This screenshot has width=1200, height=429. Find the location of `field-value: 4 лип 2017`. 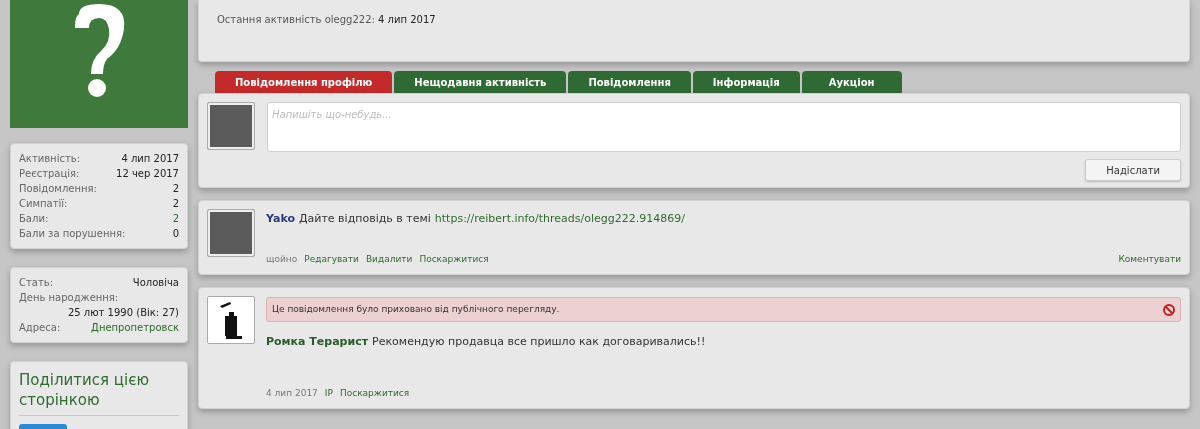

field-value: 4 лип 2017 is located at coordinates (150, 159).